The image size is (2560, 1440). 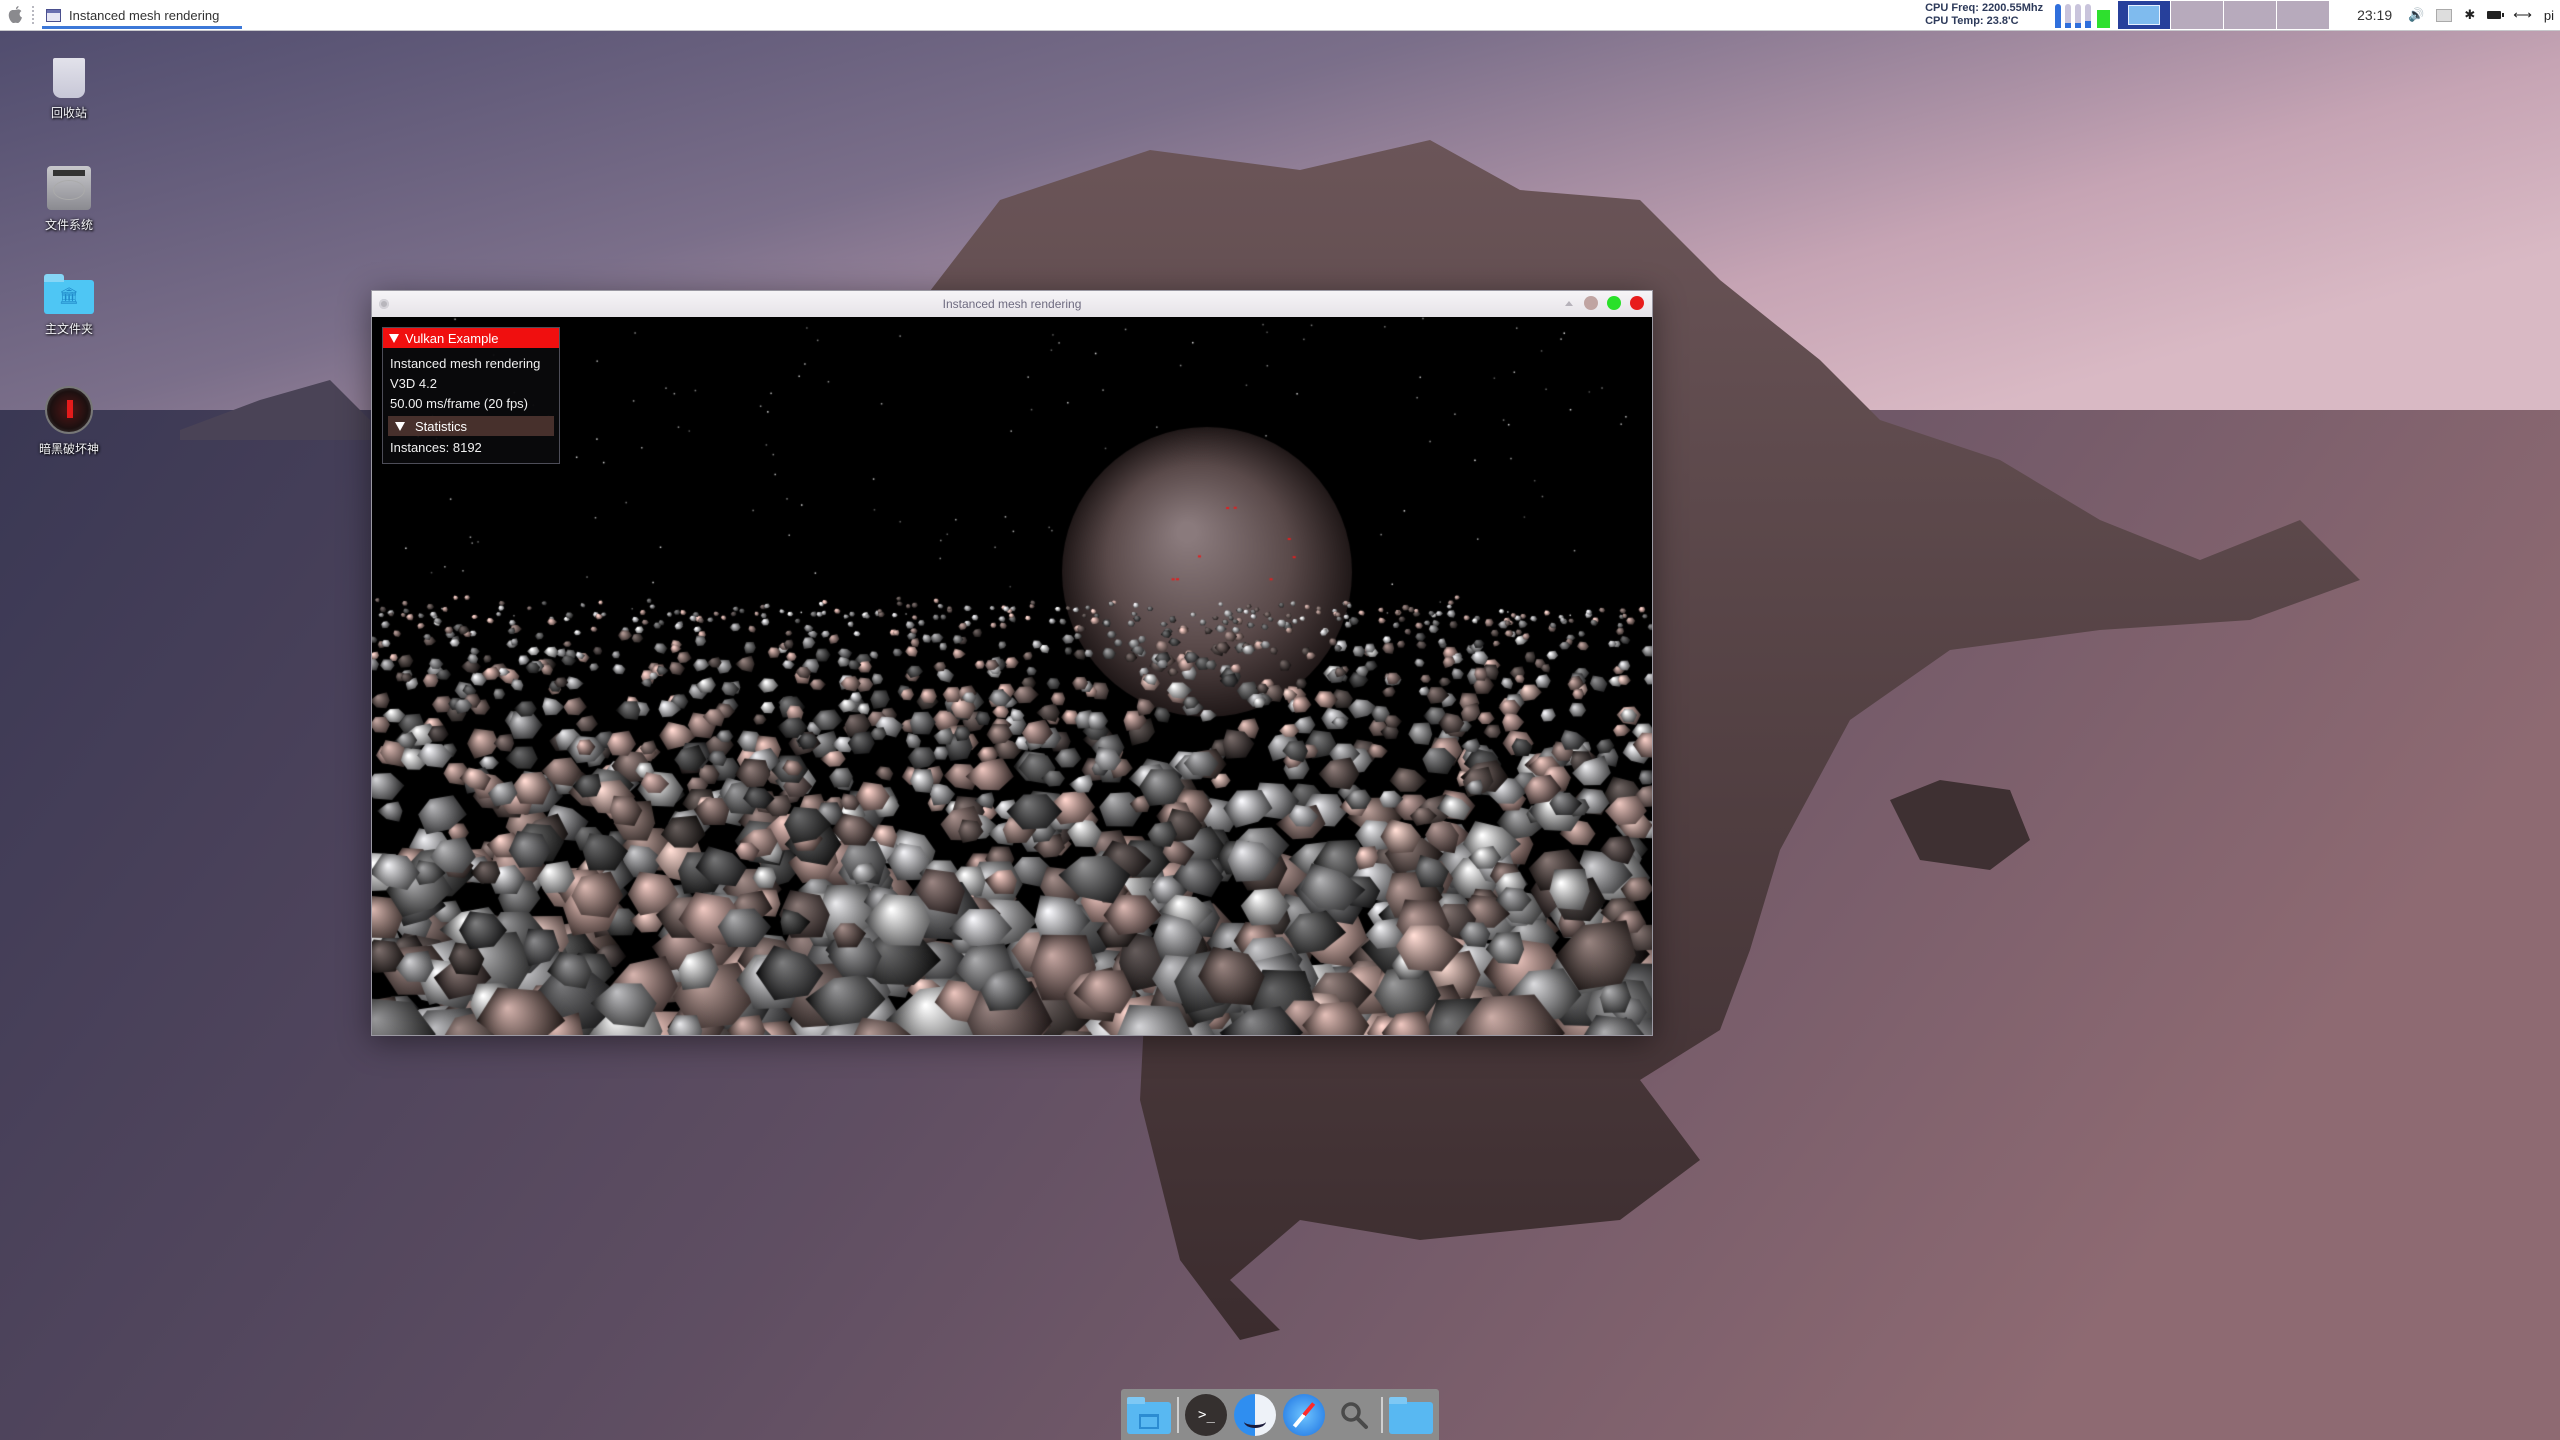 What do you see at coordinates (1637, 303) in the screenshot?
I see `close-button` at bounding box center [1637, 303].